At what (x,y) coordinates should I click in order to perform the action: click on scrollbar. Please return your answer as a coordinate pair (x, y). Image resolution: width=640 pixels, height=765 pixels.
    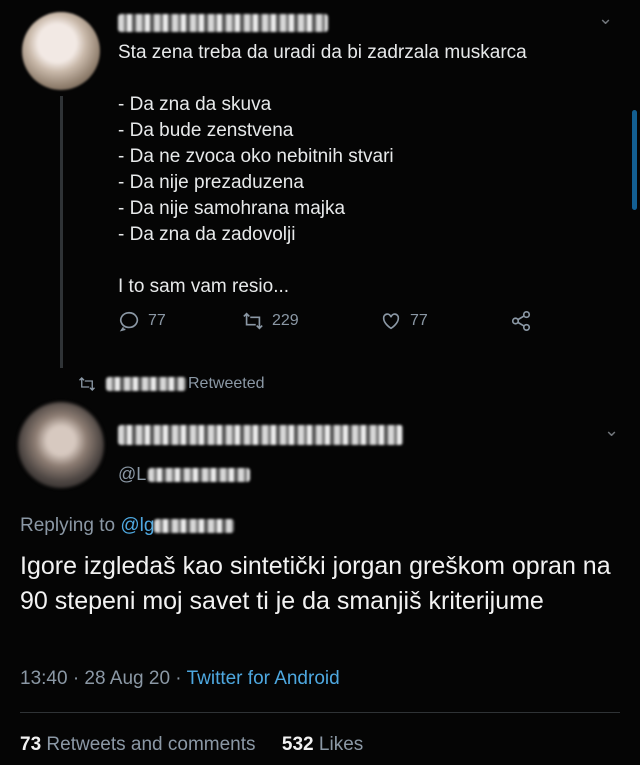
    Looking at the image, I should click on (634, 160).